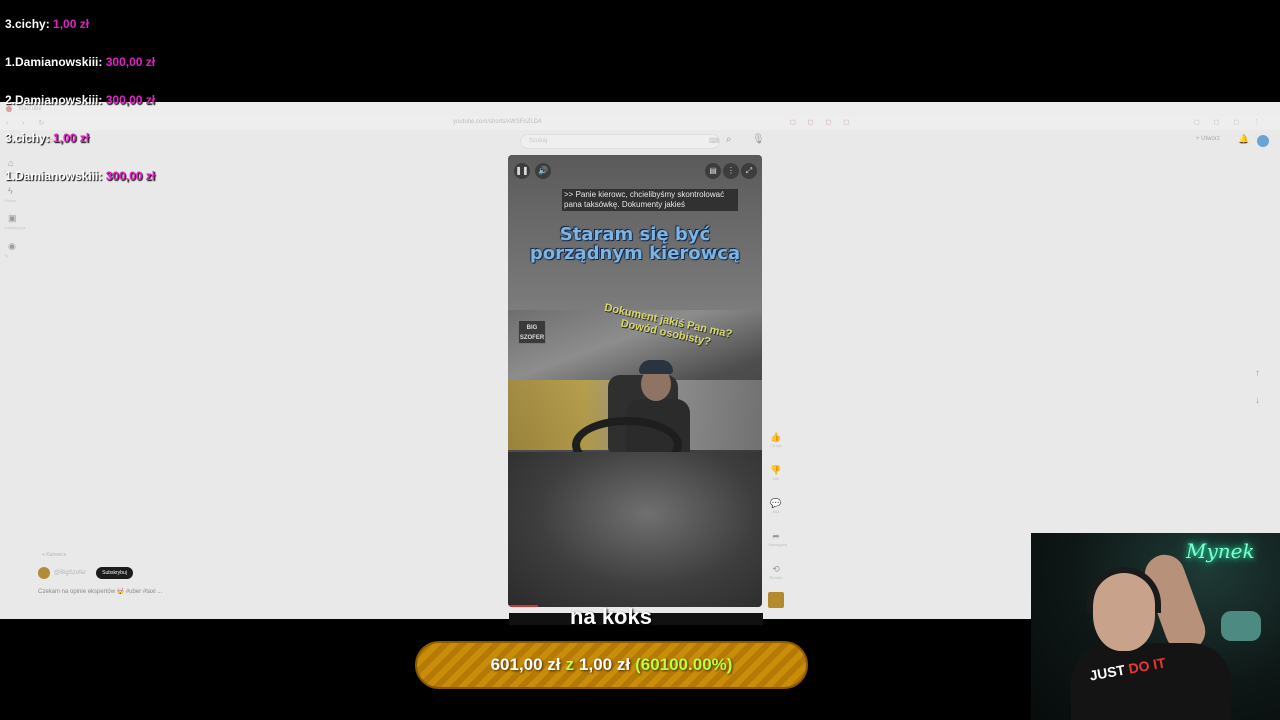 The width and height of the screenshot is (1280, 720). What do you see at coordinates (15, 227) in the screenshot?
I see `sidebar-item-subscriptions: Subskrypcje` at bounding box center [15, 227].